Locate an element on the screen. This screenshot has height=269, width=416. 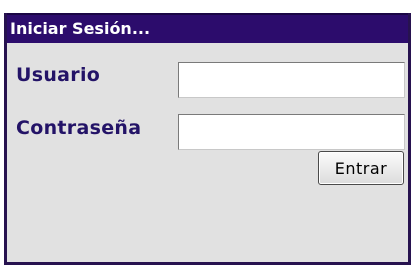
username-input is located at coordinates (291, 80).